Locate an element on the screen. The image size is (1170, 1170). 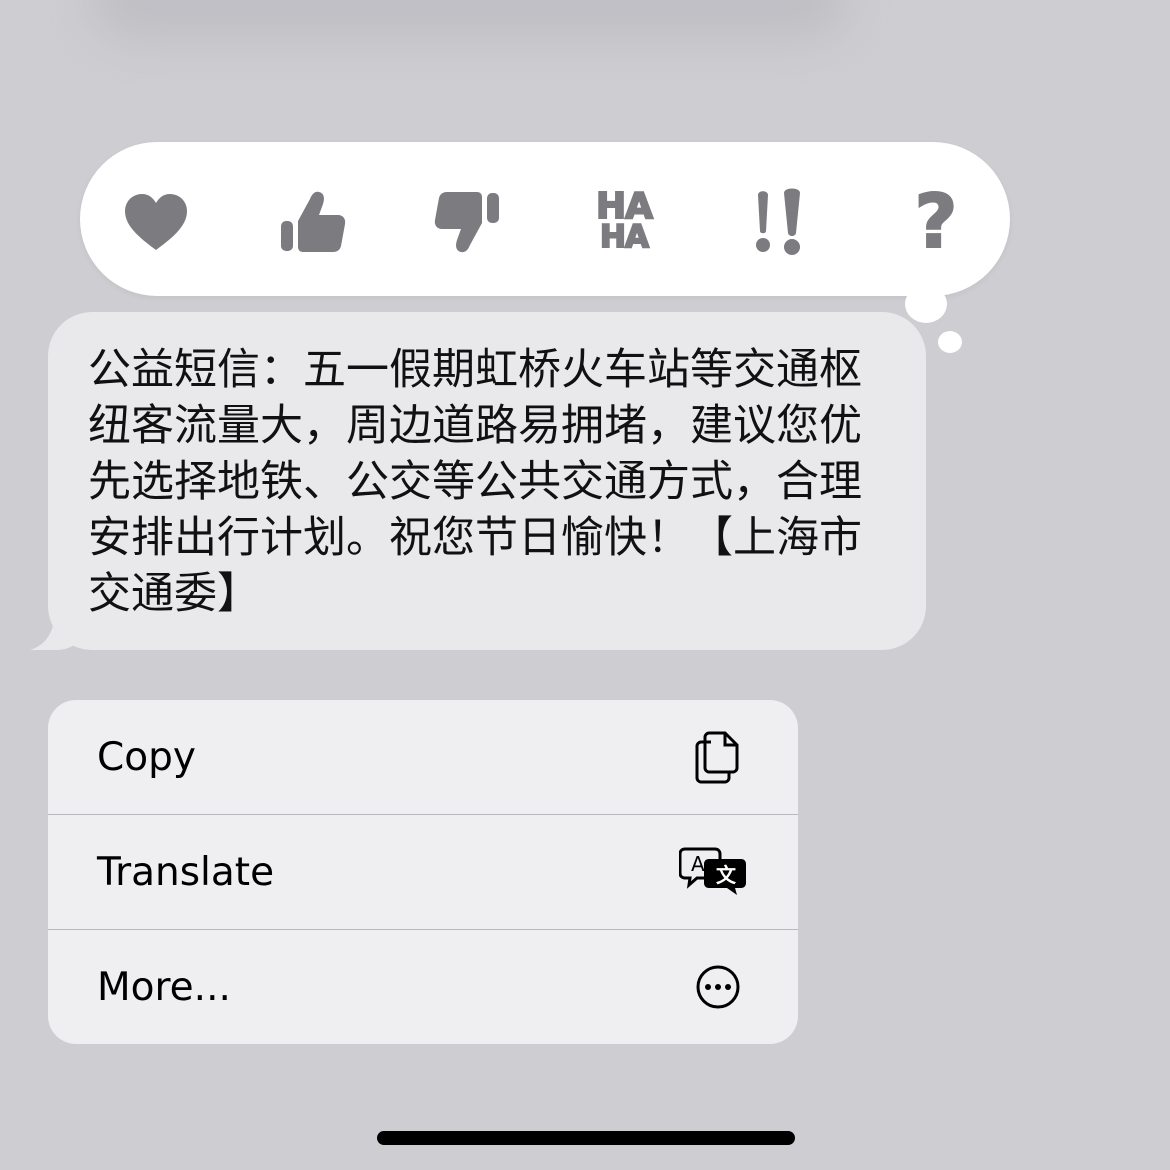
copy-menu-item: Copy is located at coordinates (423, 757).